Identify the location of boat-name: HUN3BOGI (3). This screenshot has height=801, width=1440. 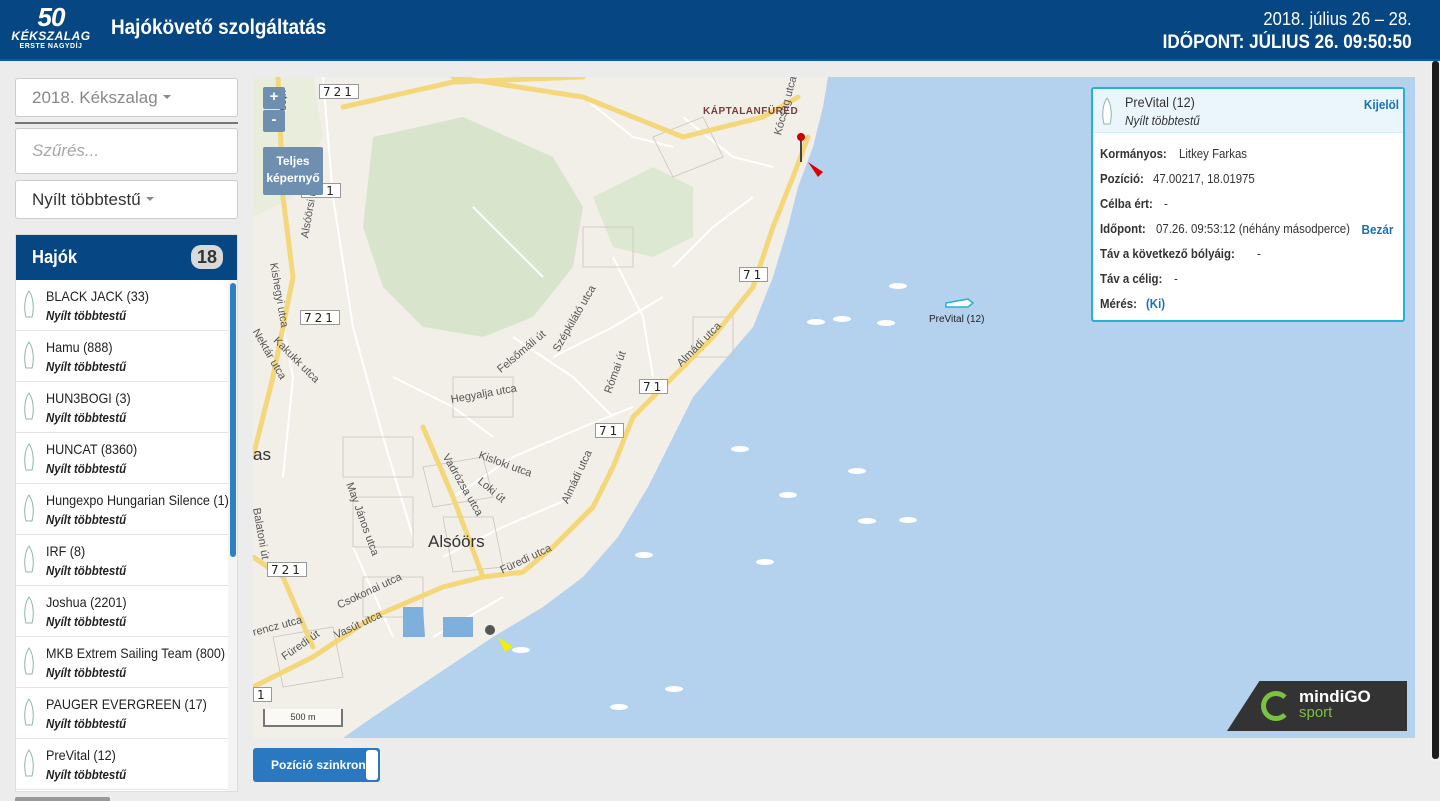
(88, 398).